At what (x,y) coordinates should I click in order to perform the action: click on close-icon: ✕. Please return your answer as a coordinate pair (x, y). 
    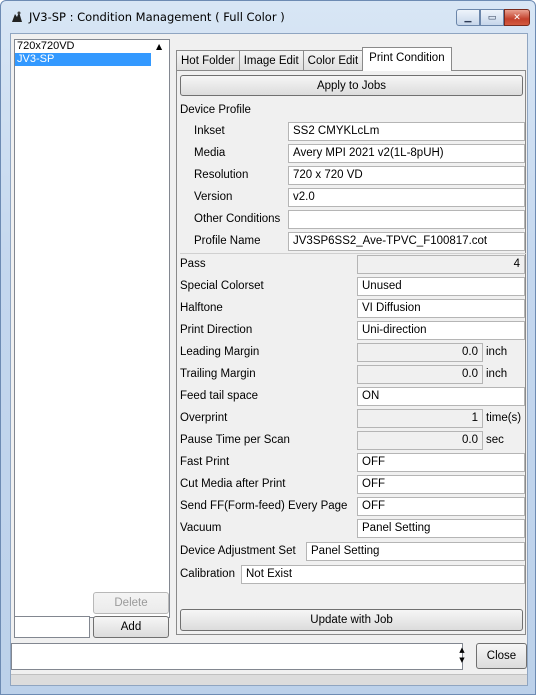
    Looking at the image, I should click on (517, 17).